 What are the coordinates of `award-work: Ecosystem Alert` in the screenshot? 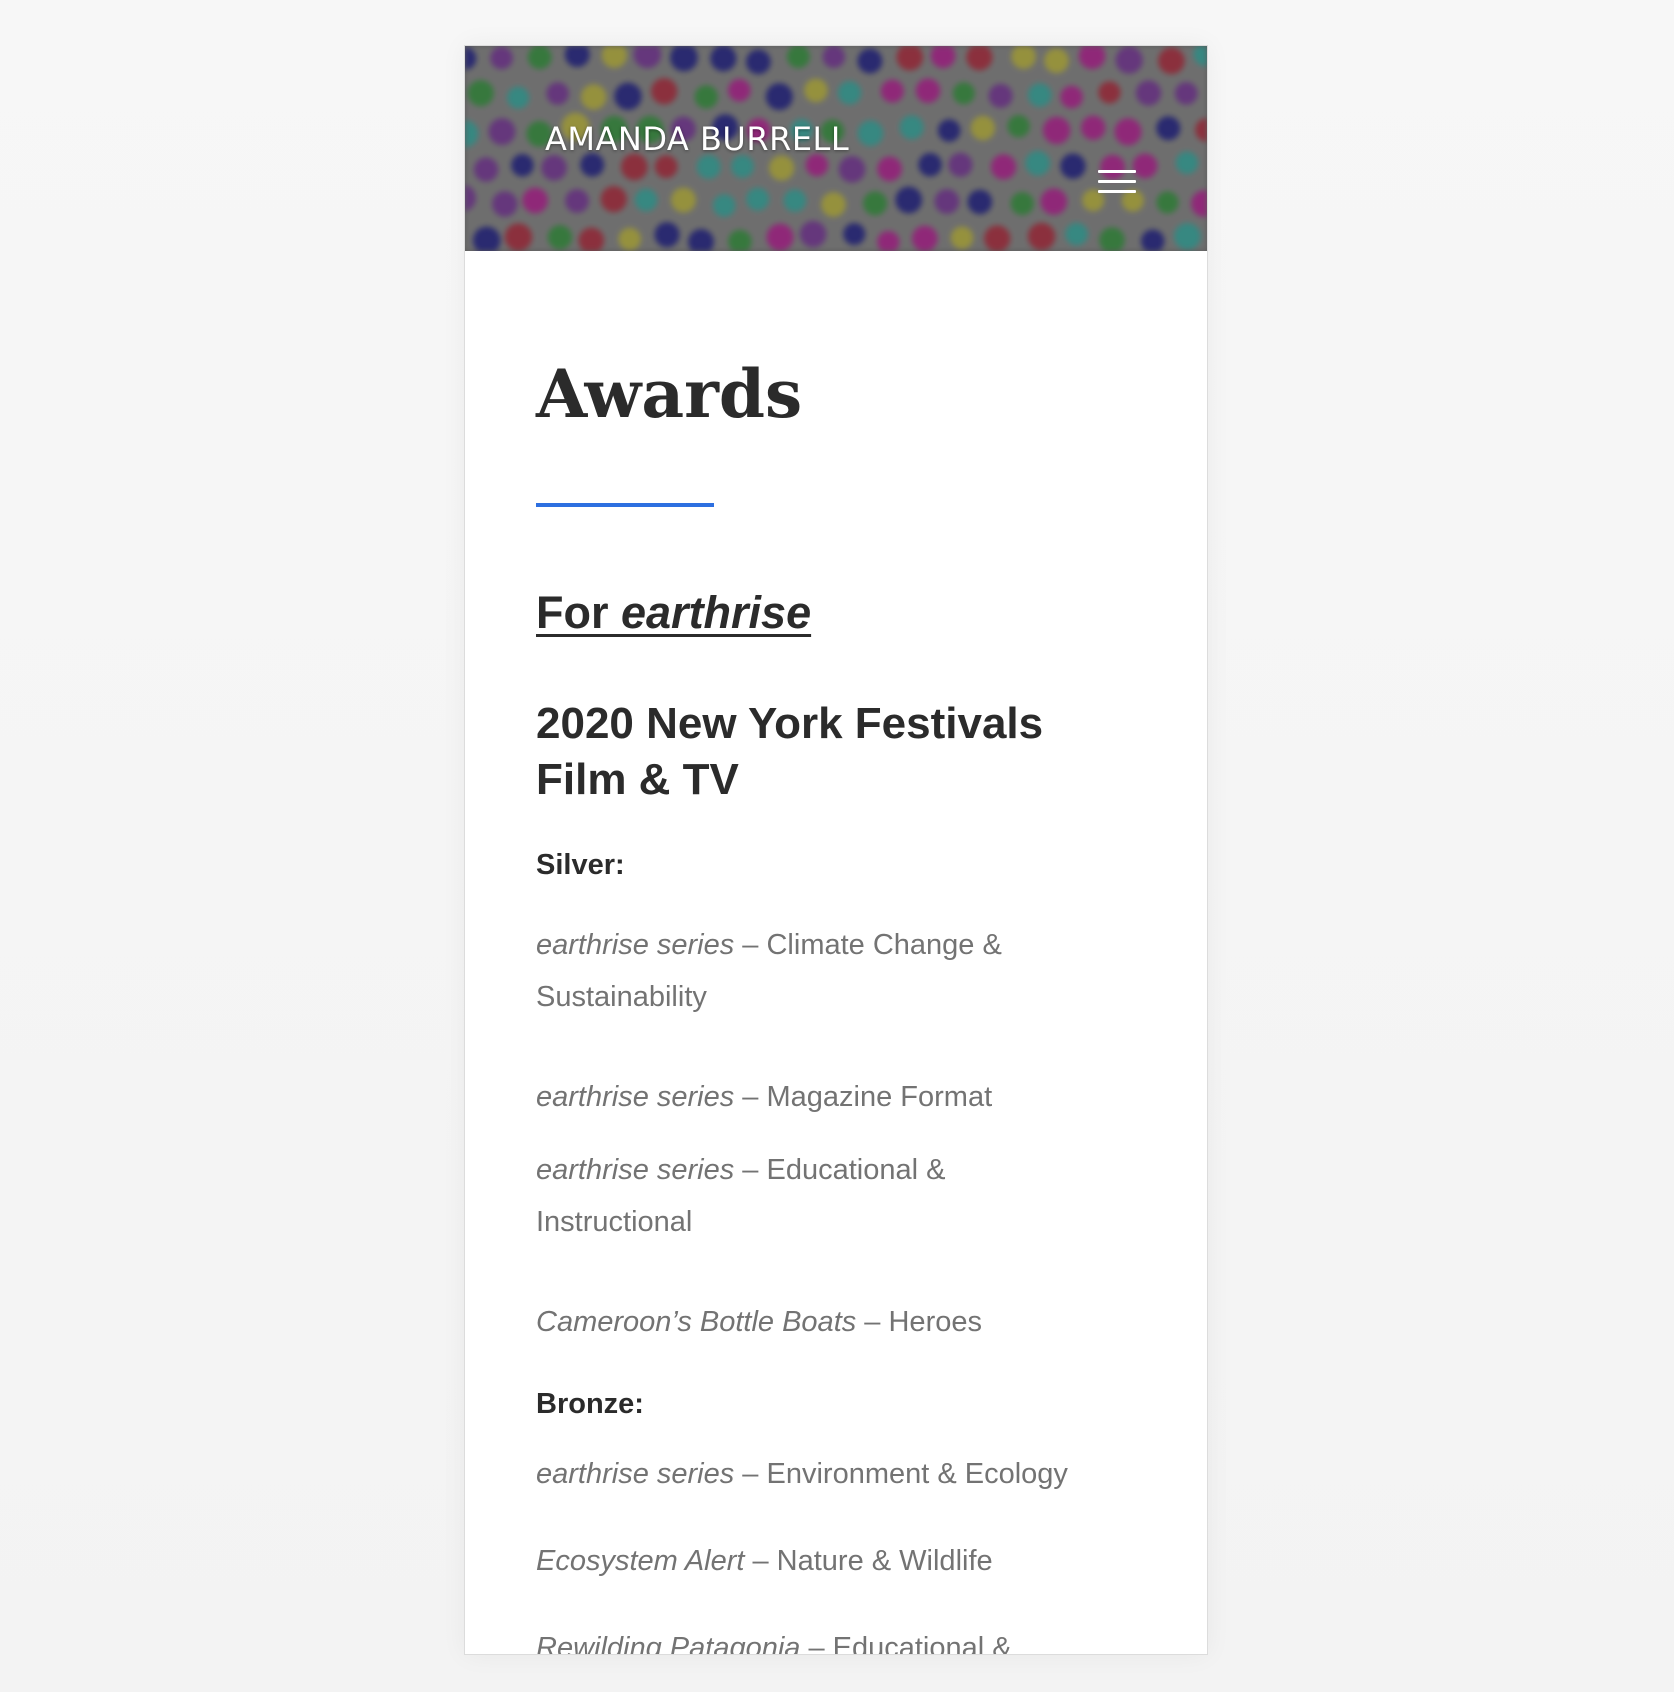 It's located at (640, 1561).